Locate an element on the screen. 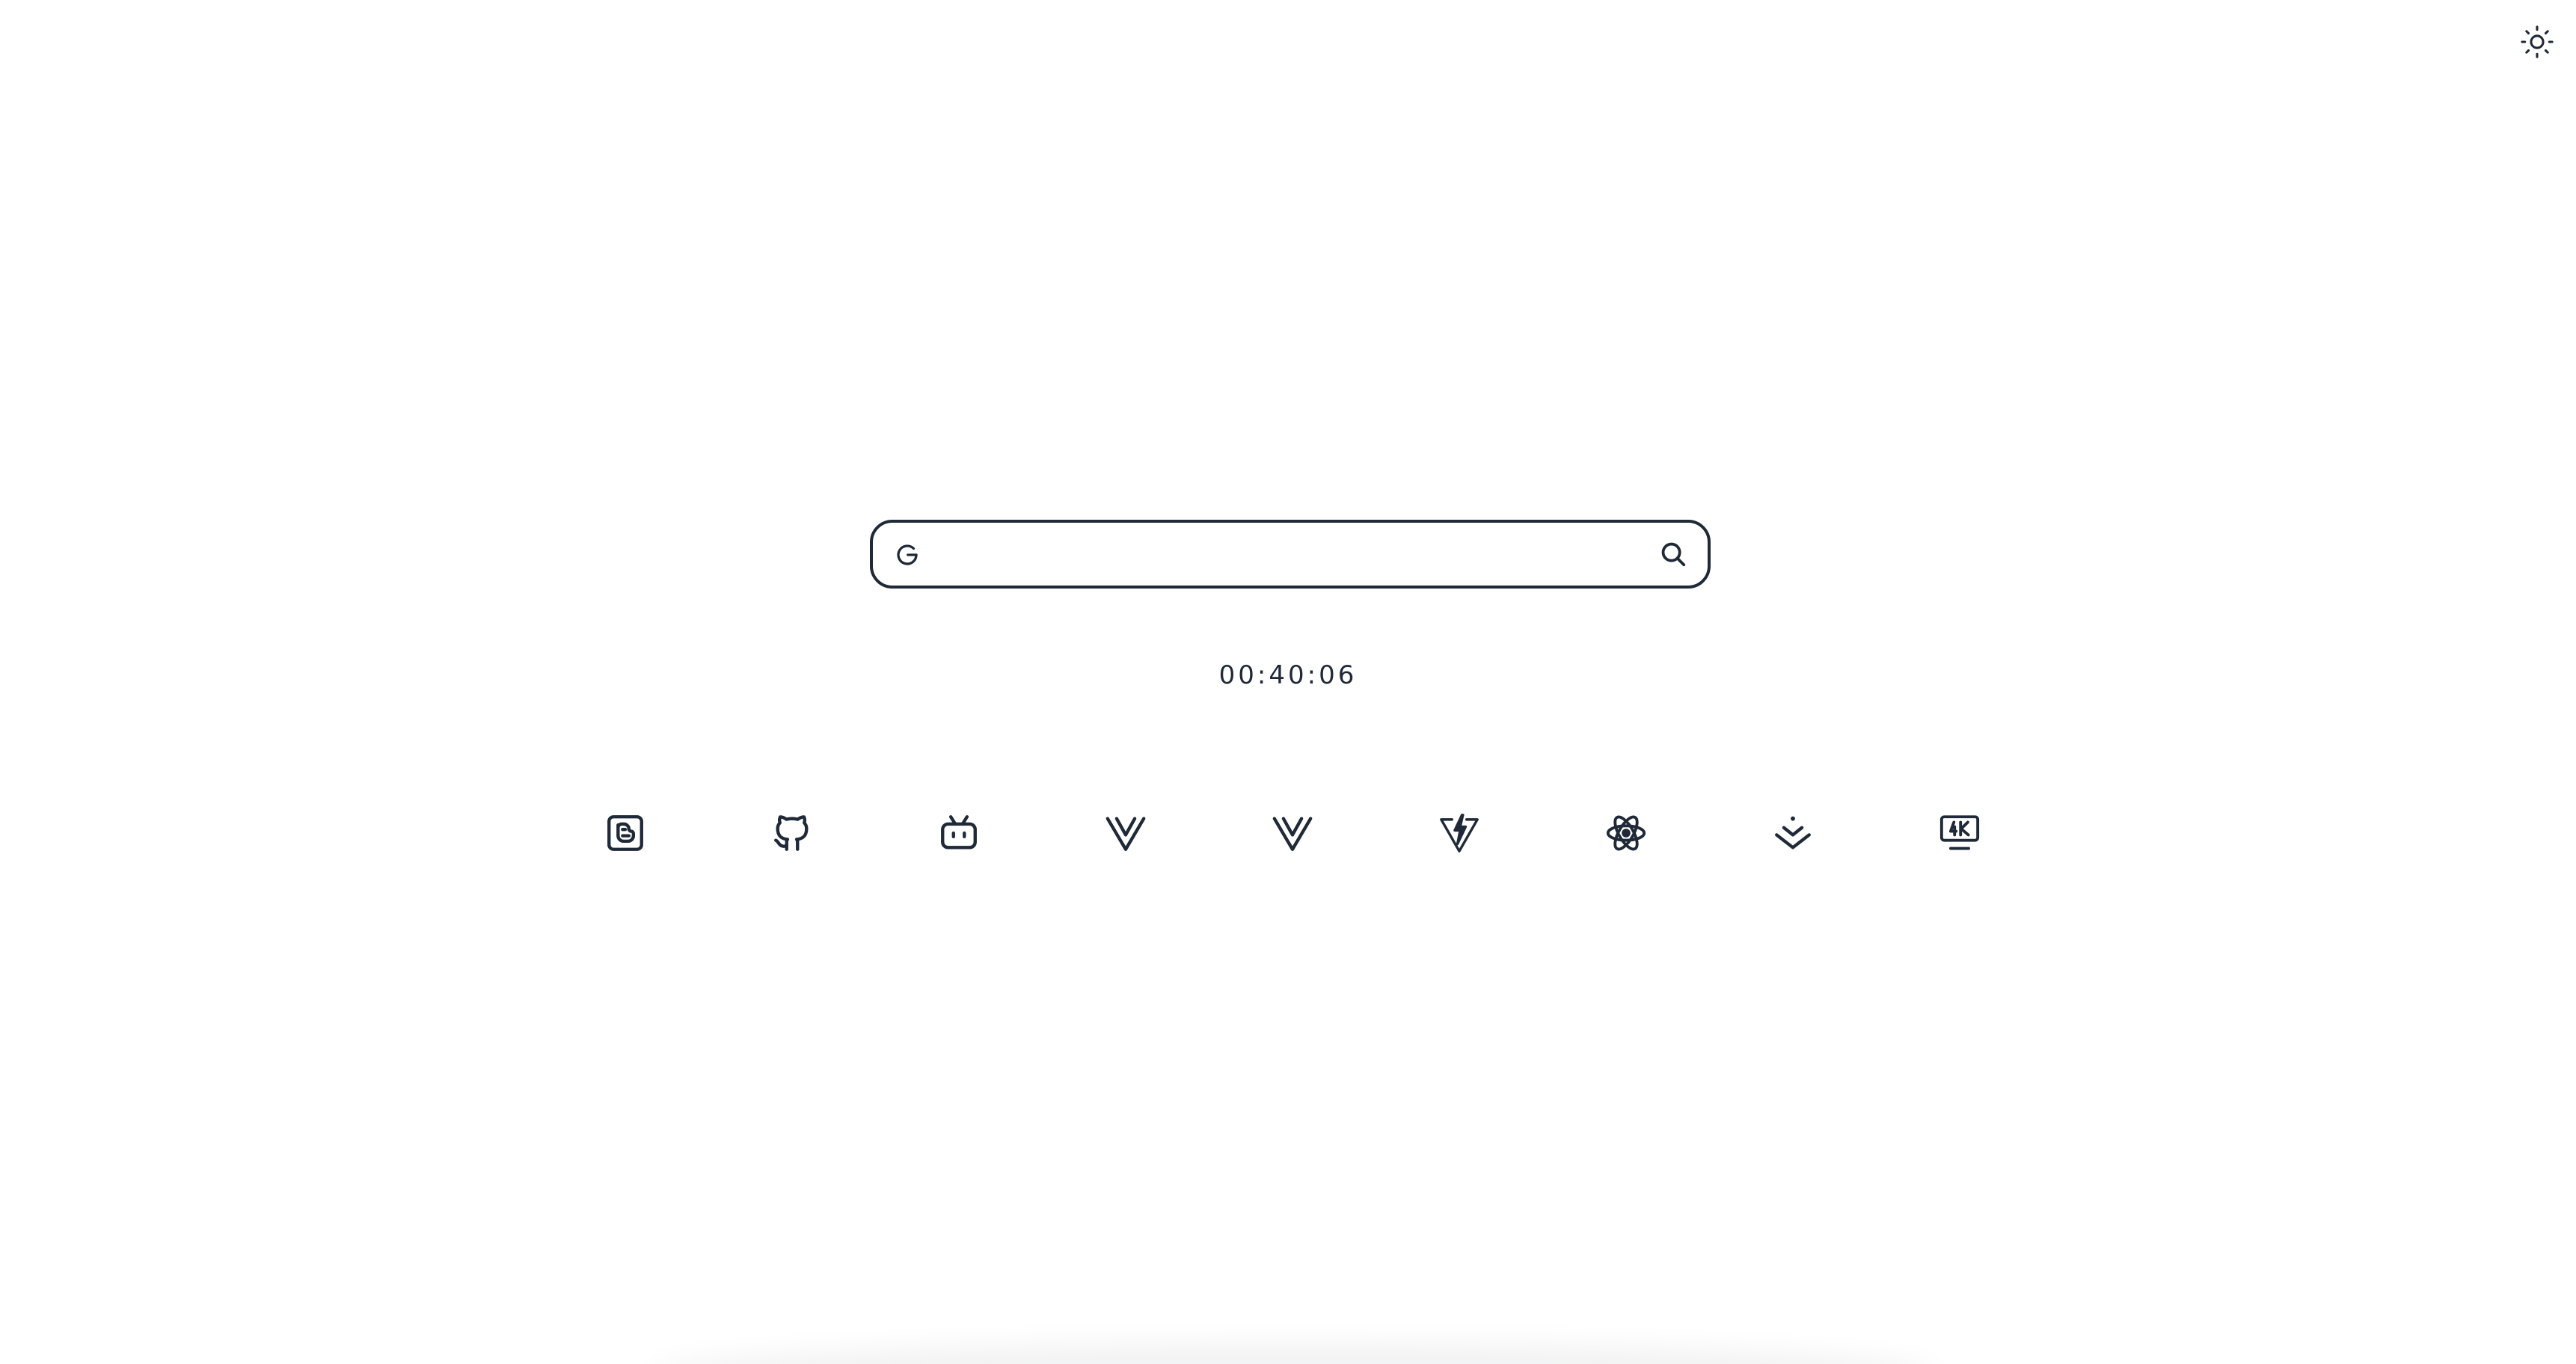 The width and height of the screenshot is (2576, 1364). shortcut-4k is located at coordinates (1960, 833).